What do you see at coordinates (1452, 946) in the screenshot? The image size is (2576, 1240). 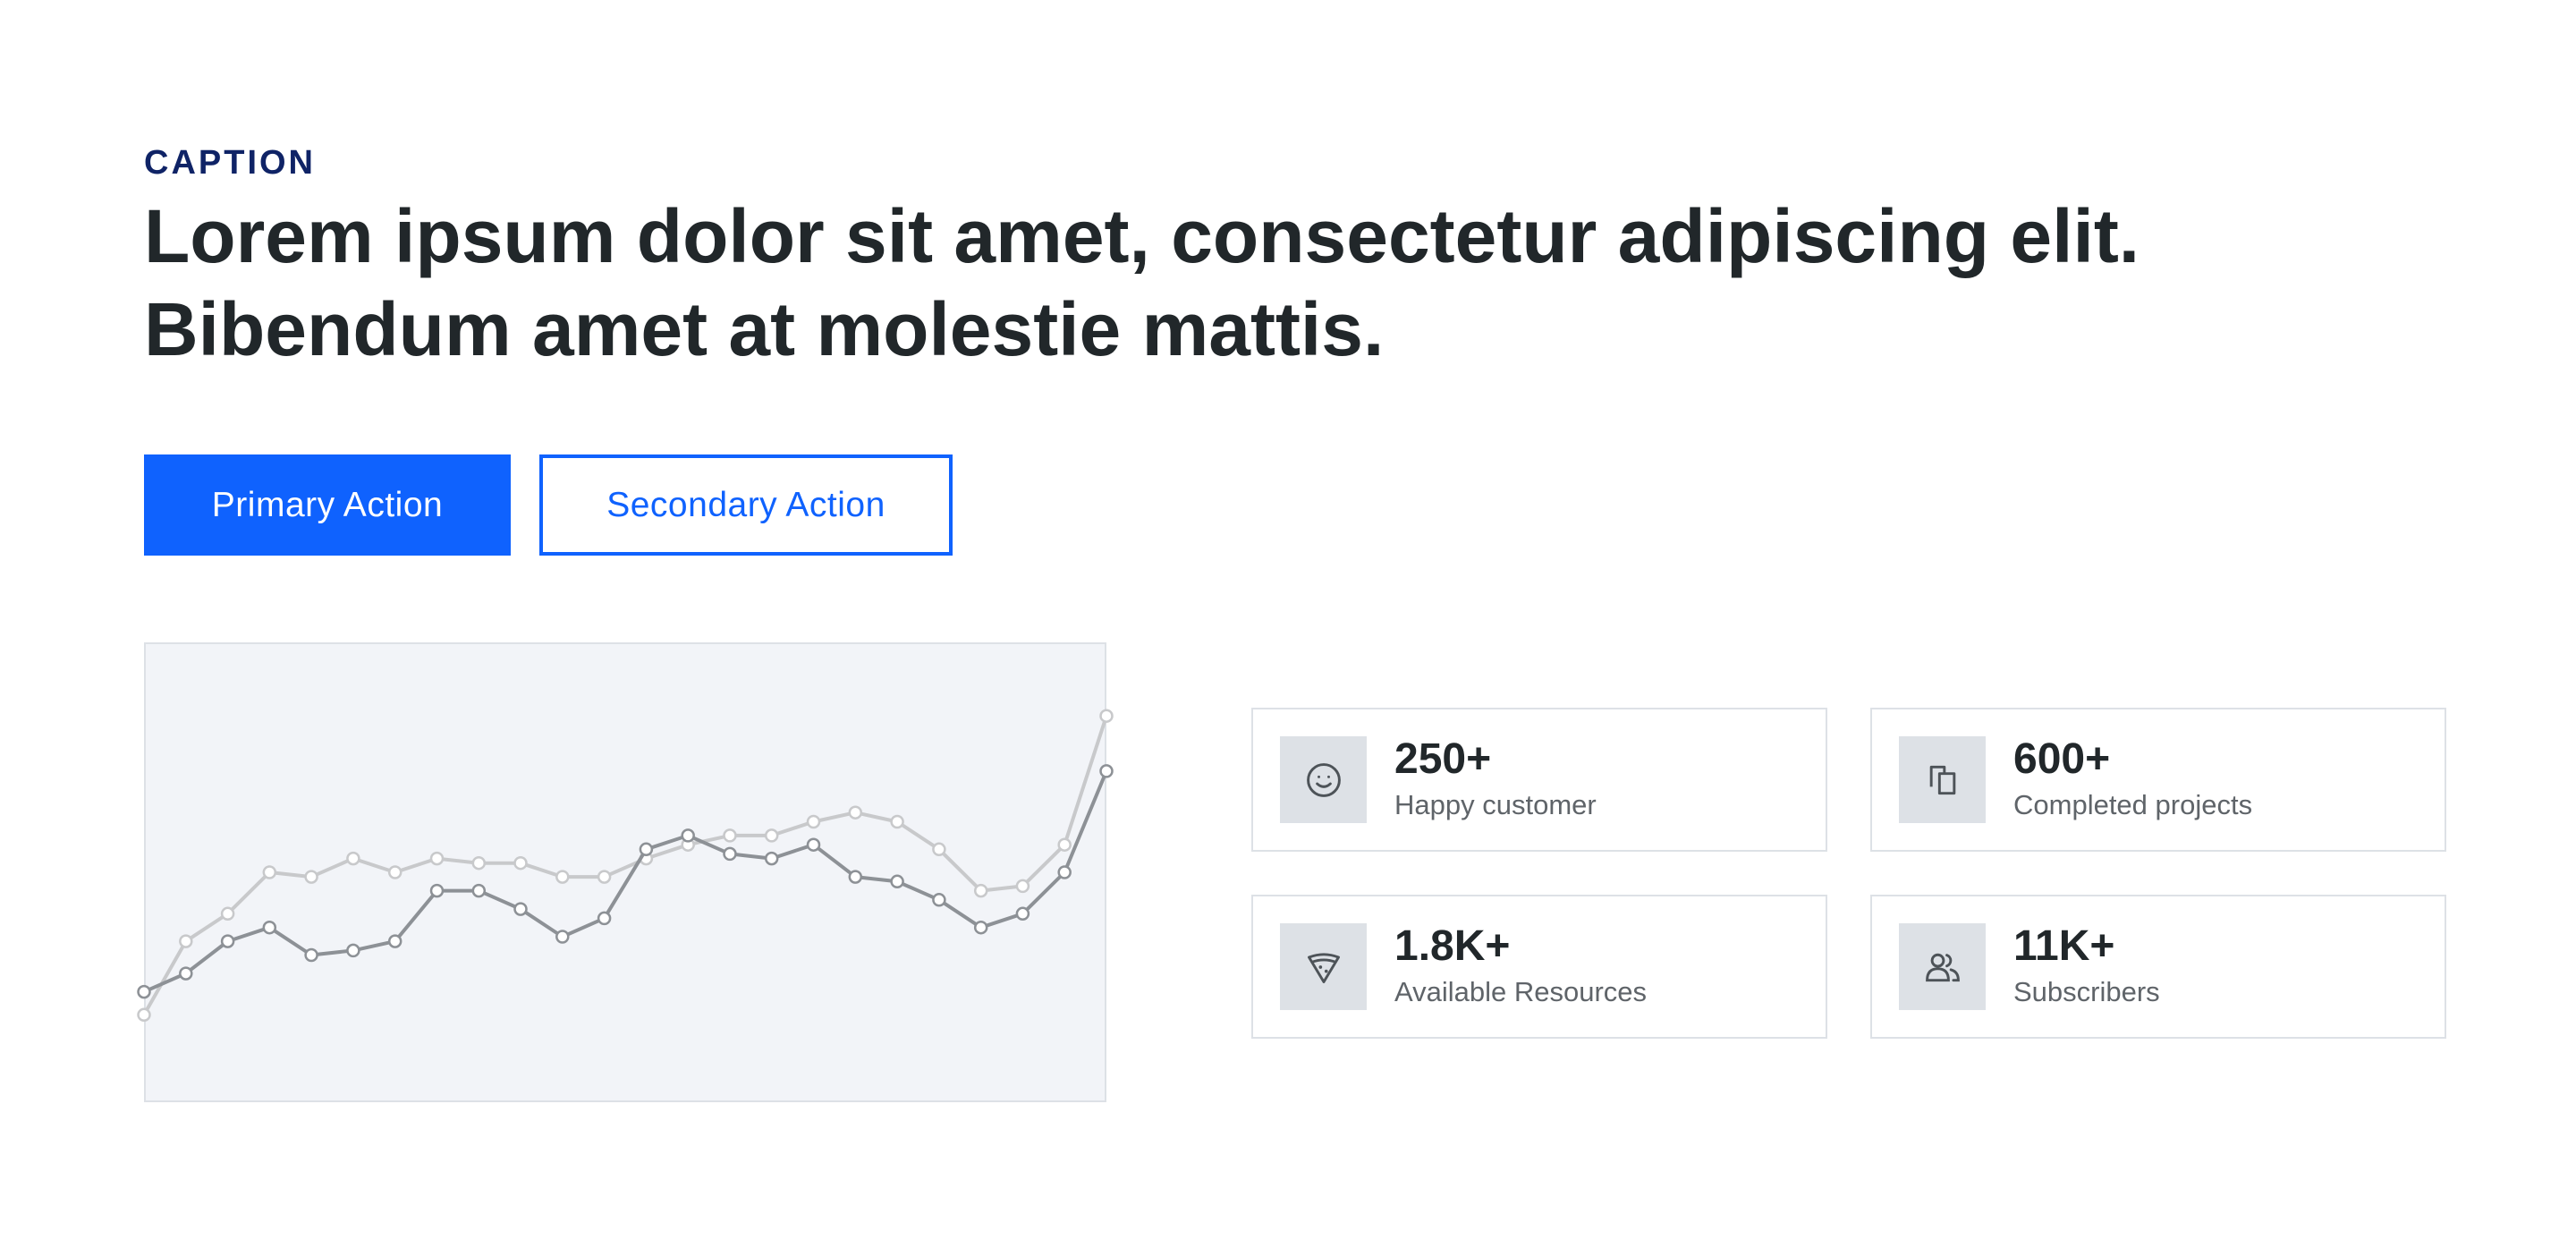 I see `stat-value: 1.8K+` at bounding box center [1452, 946].